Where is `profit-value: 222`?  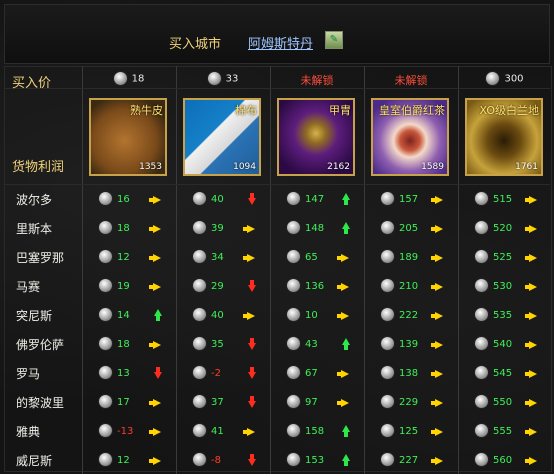 profit-value: 222 is located at coordinates (409, 315).